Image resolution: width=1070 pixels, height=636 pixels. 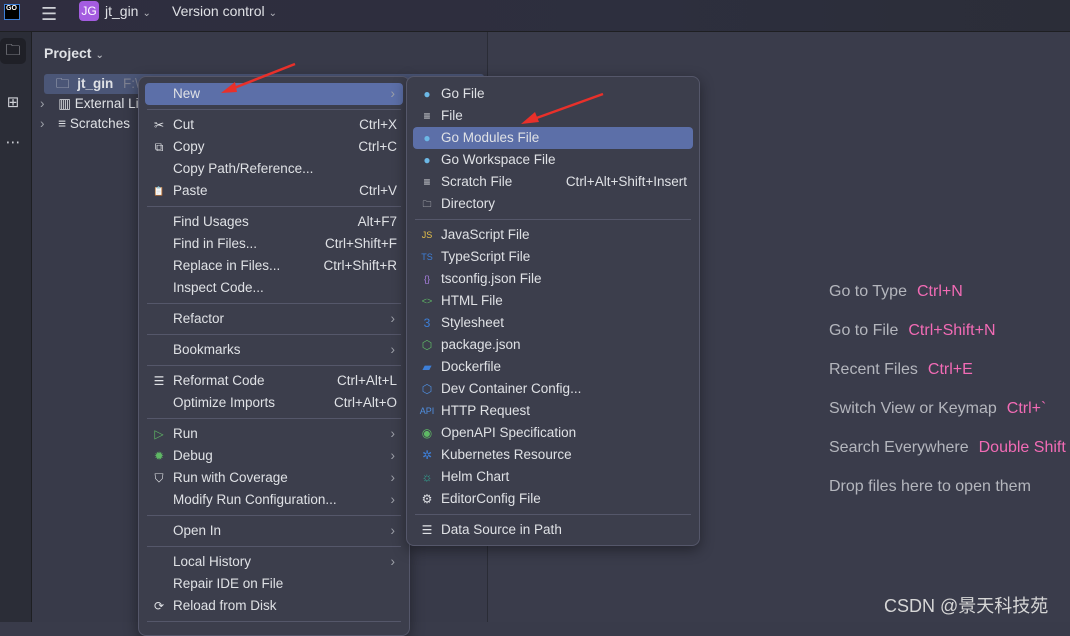 What do you see at coordinates (535, 16) in the screenshot?
I see `title-bar: GO ☰ JG jt_gin ⌄ Version control ⌄` at bounding box center [535, 16].